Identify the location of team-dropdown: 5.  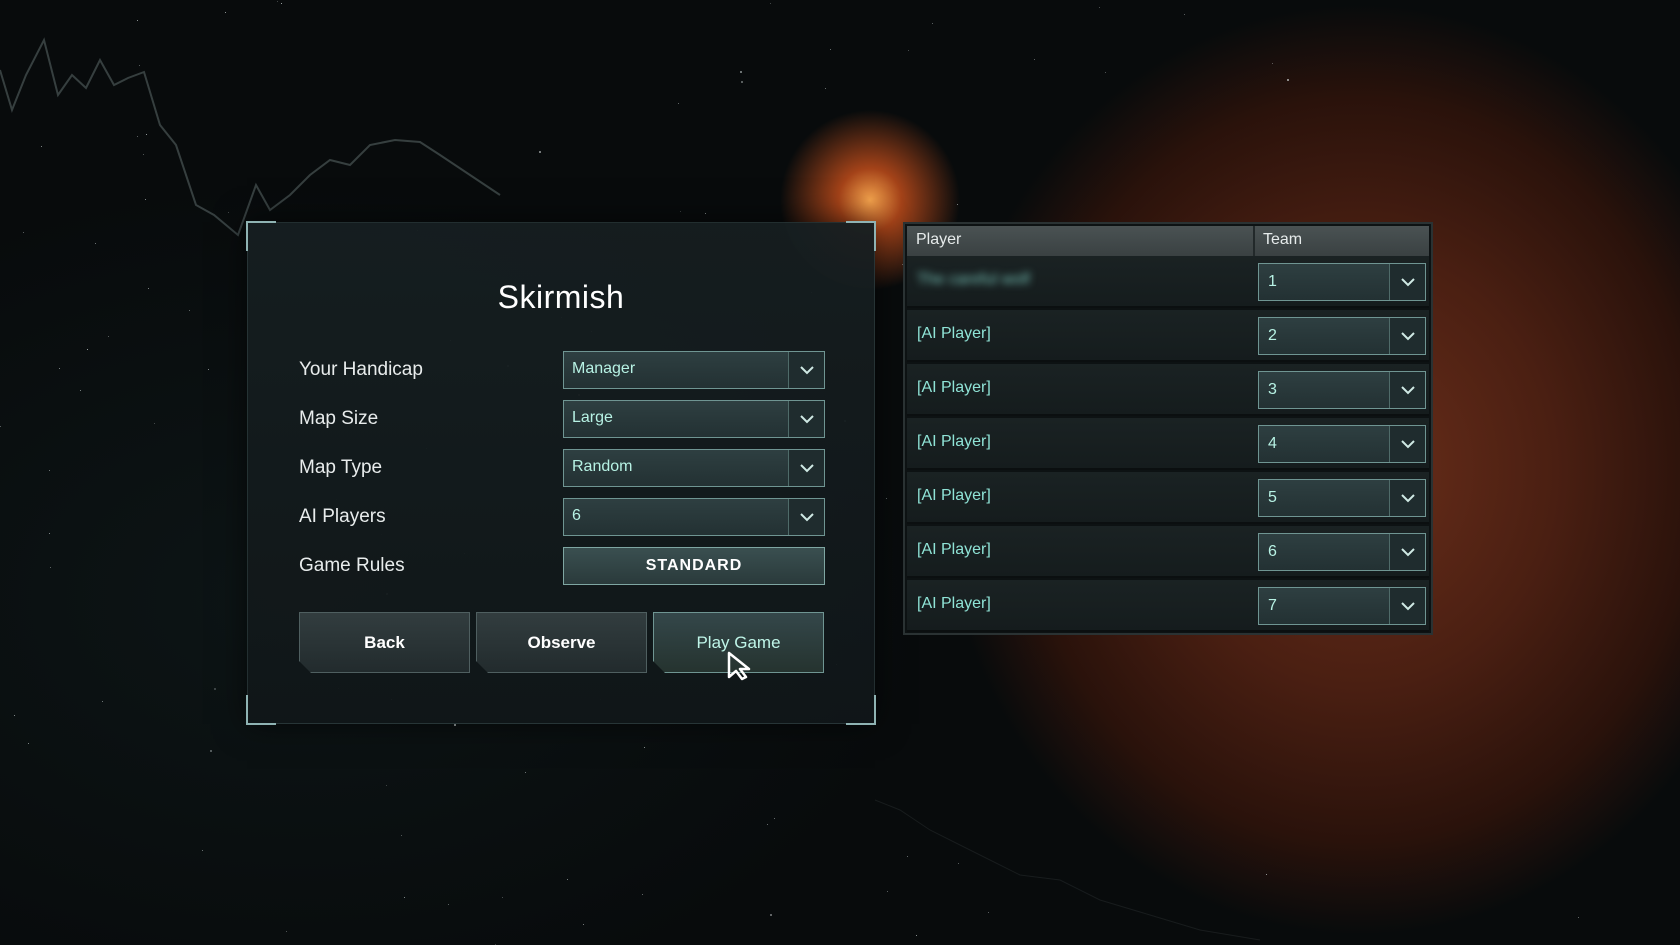
(1342, 498).